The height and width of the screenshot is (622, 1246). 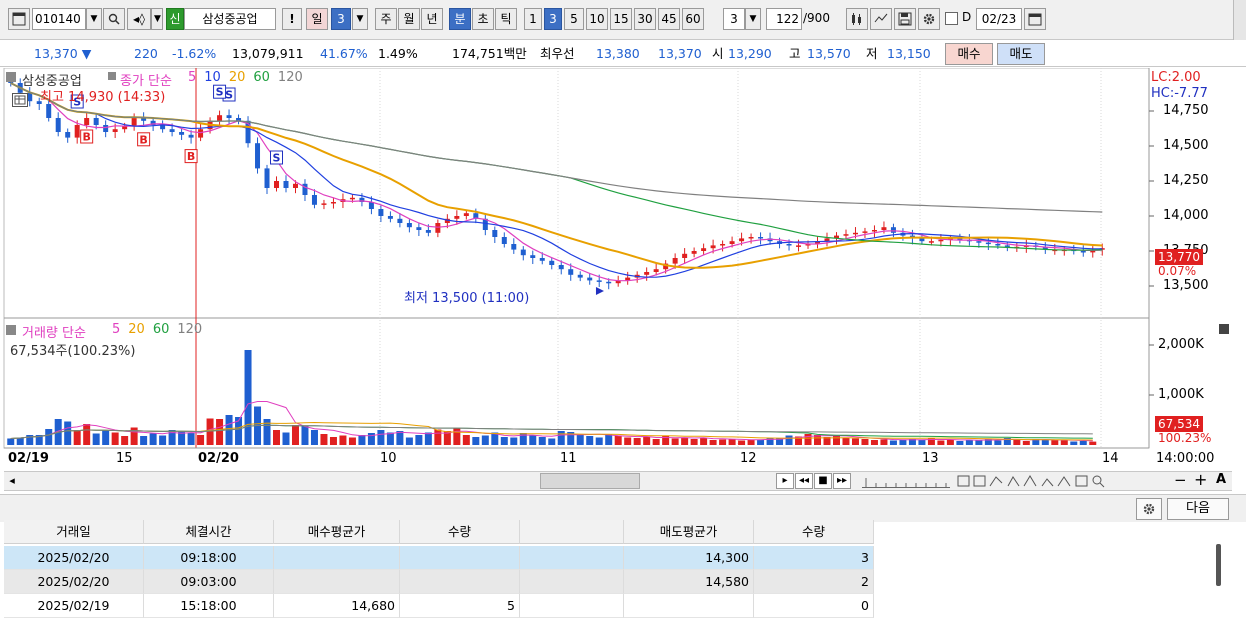 I want to click on minute-option-15: 15, so click(x=621, y=19).